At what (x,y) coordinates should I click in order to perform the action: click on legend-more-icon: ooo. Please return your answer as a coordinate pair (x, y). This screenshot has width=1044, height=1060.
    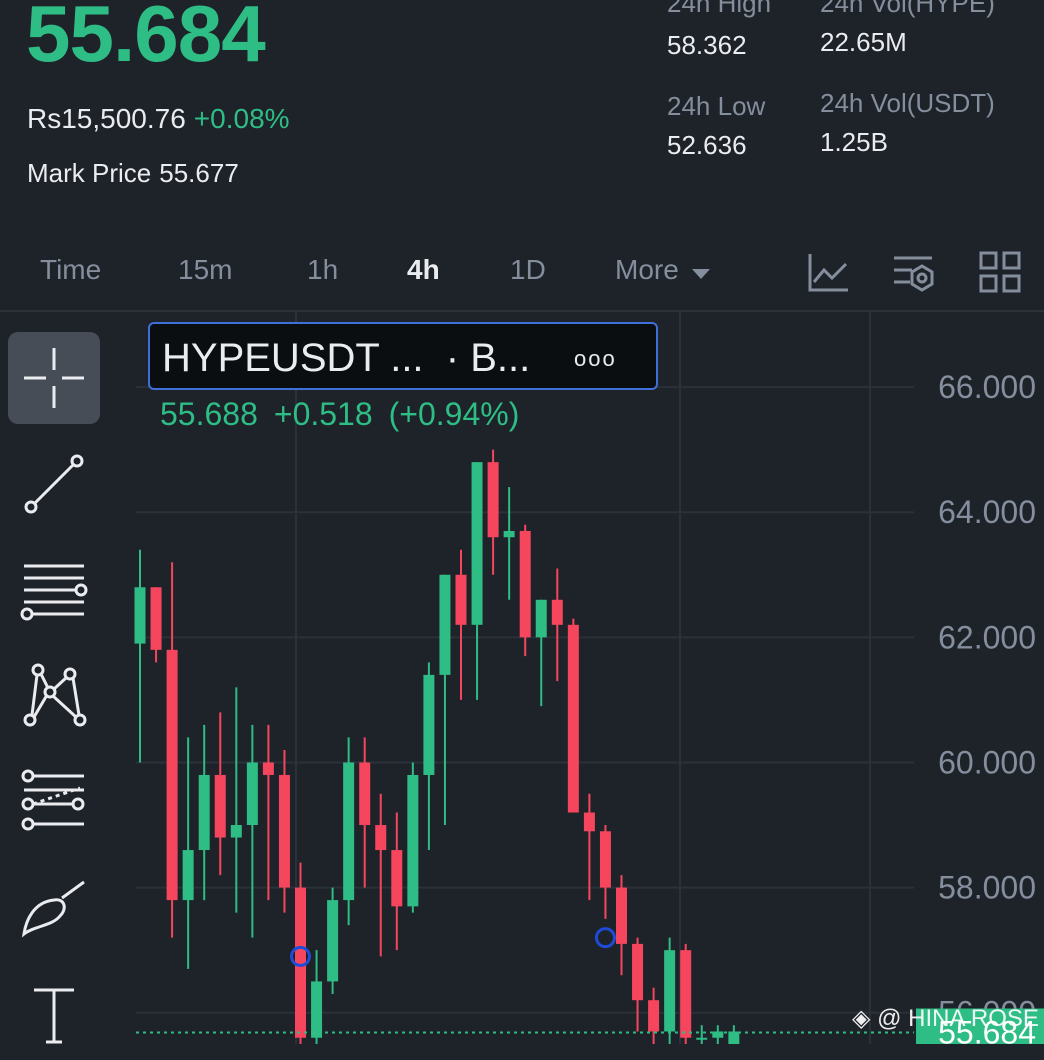
    Looking at the image, I should click on (595, 359).